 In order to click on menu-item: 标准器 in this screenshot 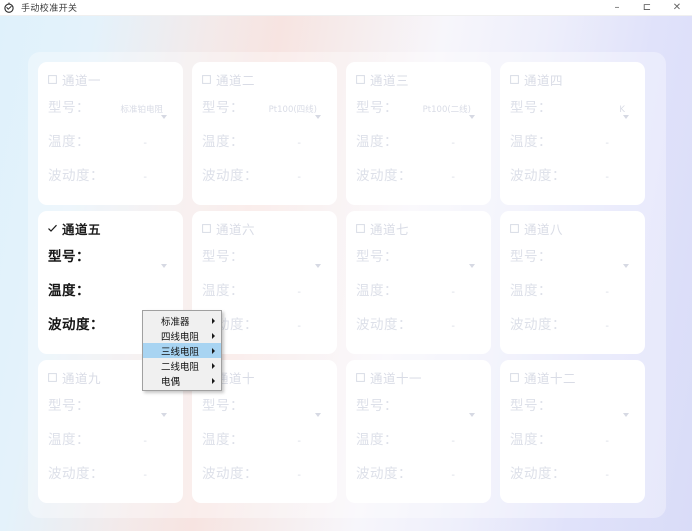, I will do `click(182, 320)`.